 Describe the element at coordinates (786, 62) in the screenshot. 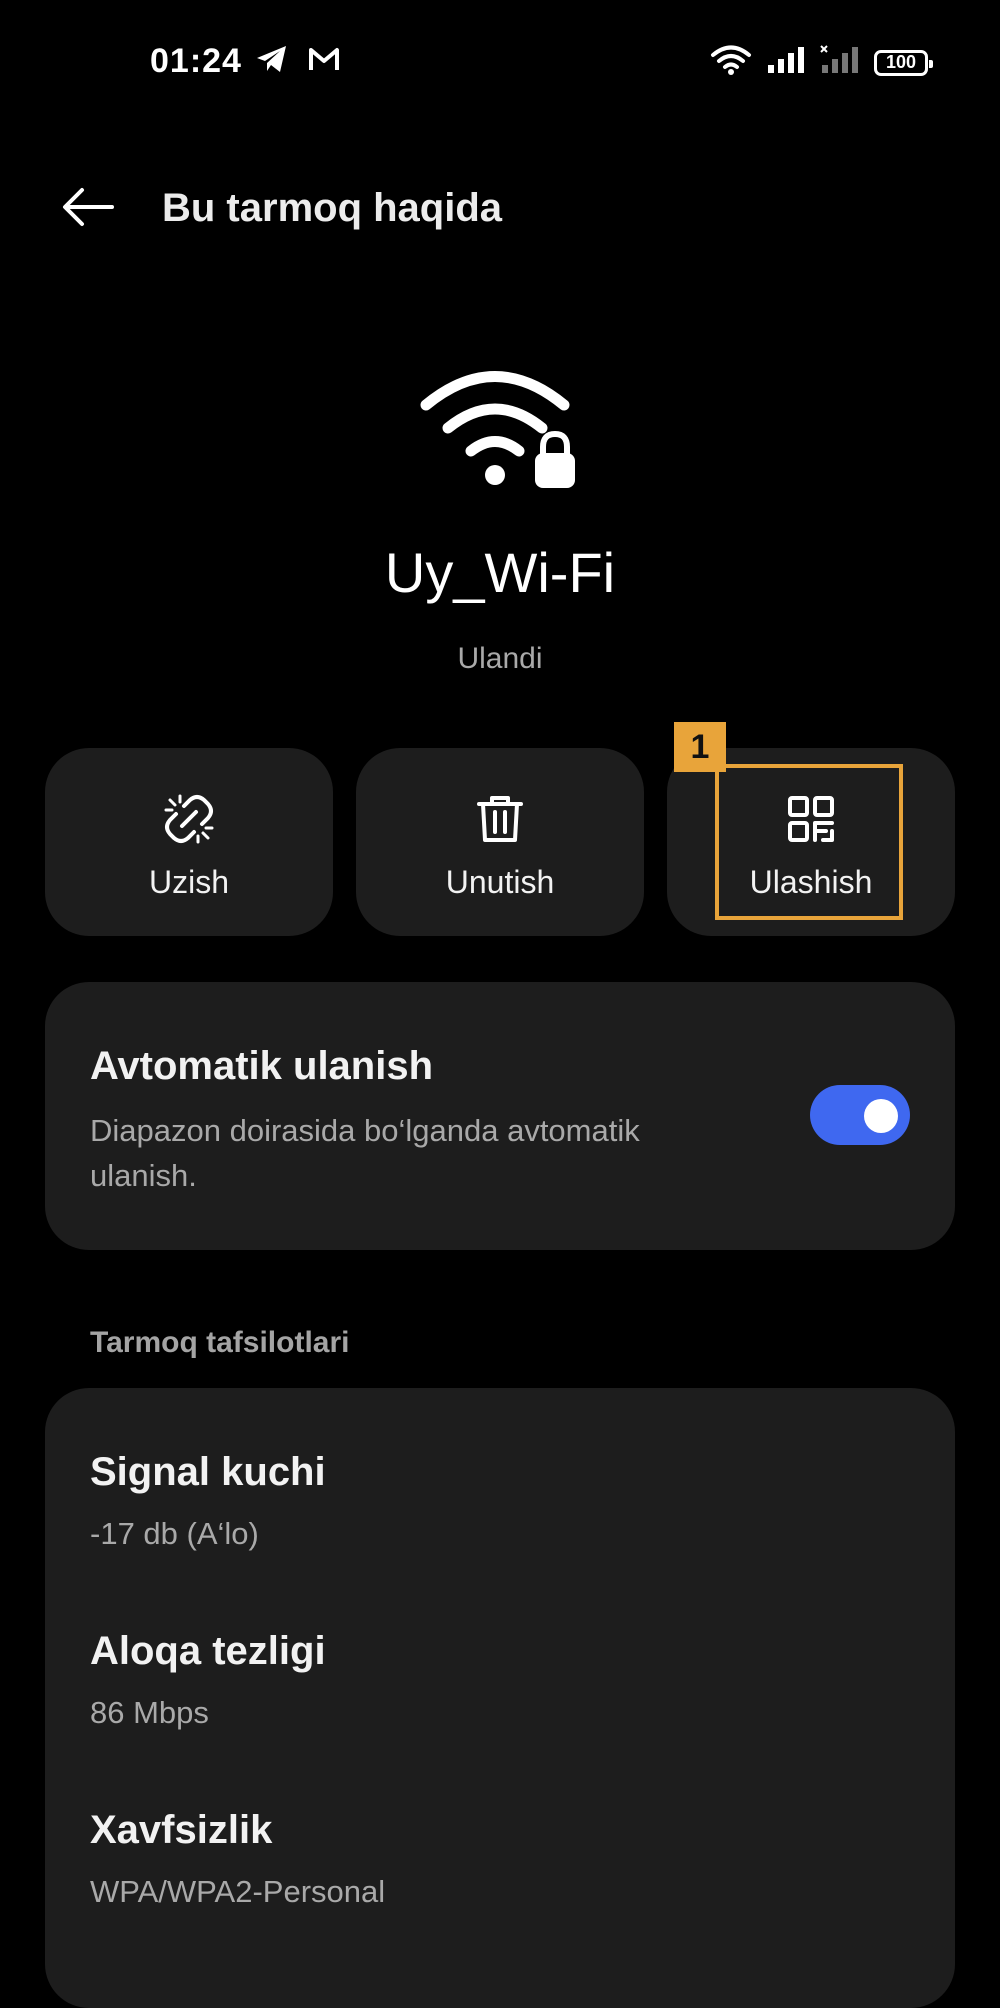

I see `signal-icon` at that location.